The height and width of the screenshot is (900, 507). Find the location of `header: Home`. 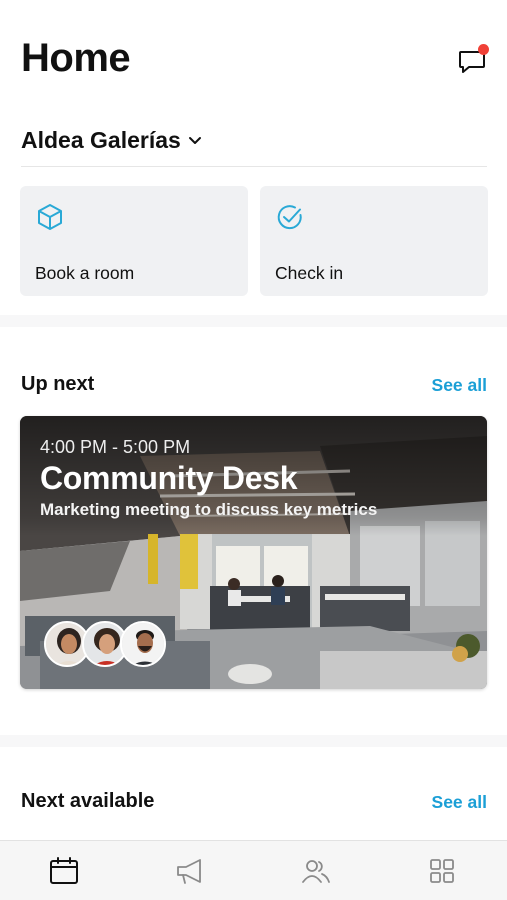

header: Home is located at coordinates (253, 55).